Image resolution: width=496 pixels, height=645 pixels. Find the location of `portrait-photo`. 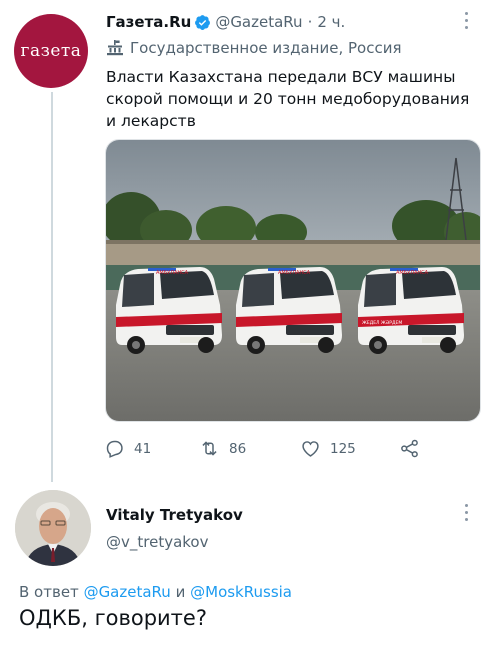

portrait-photo is located at coordinates (53, 528).